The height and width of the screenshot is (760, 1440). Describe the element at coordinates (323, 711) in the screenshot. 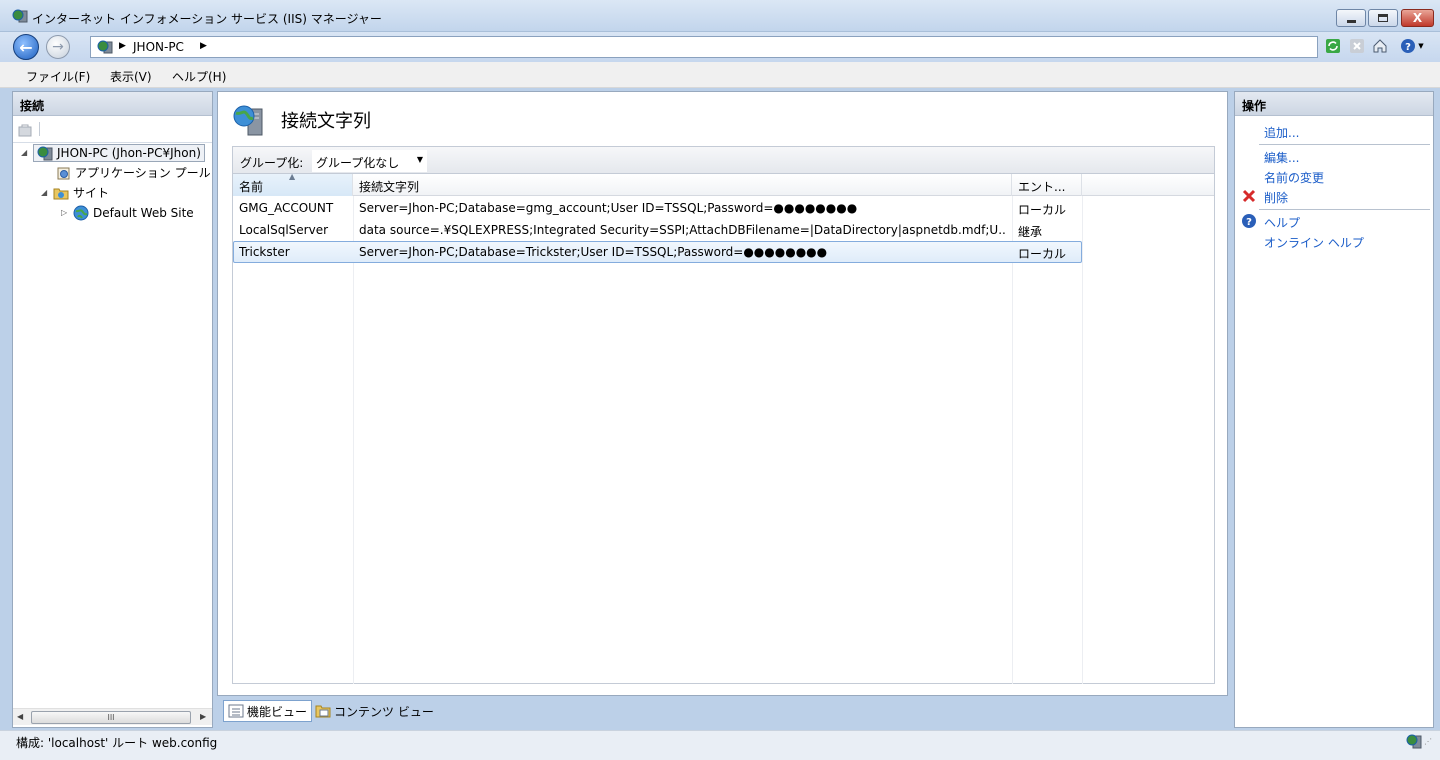

I see `content-view-icon` at that location.